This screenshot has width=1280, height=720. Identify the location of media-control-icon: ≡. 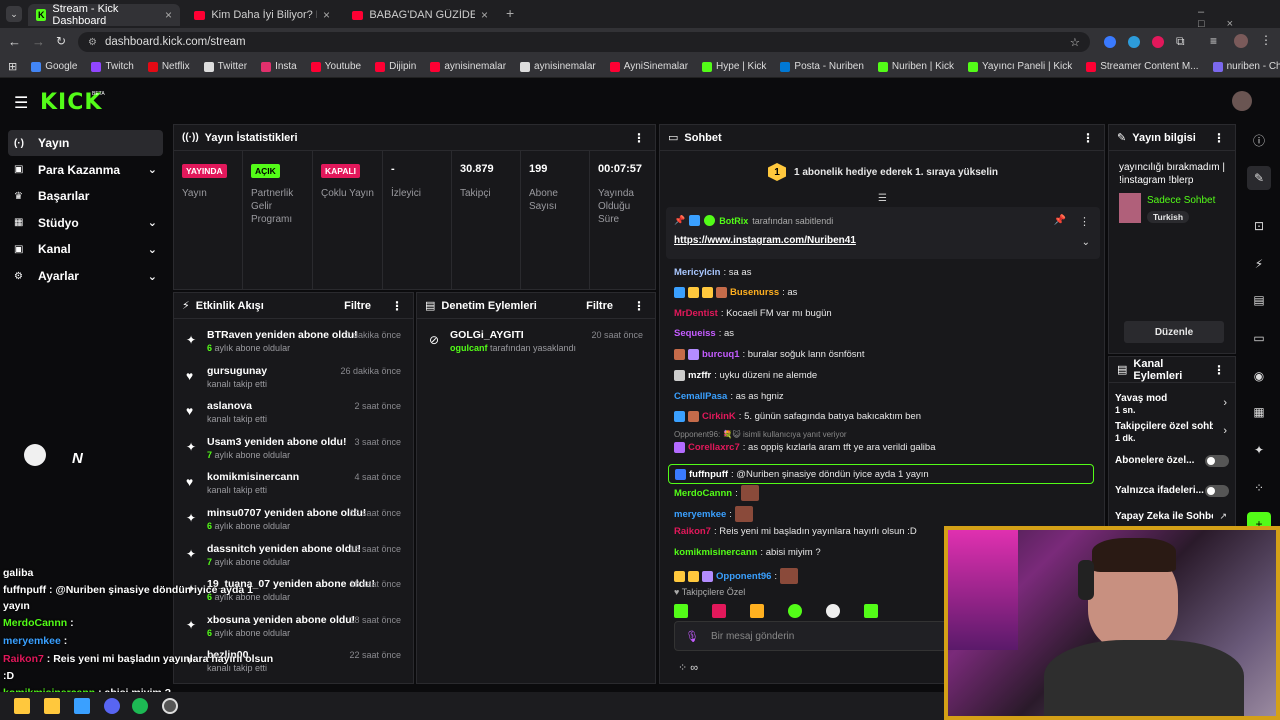
(1213, 41).